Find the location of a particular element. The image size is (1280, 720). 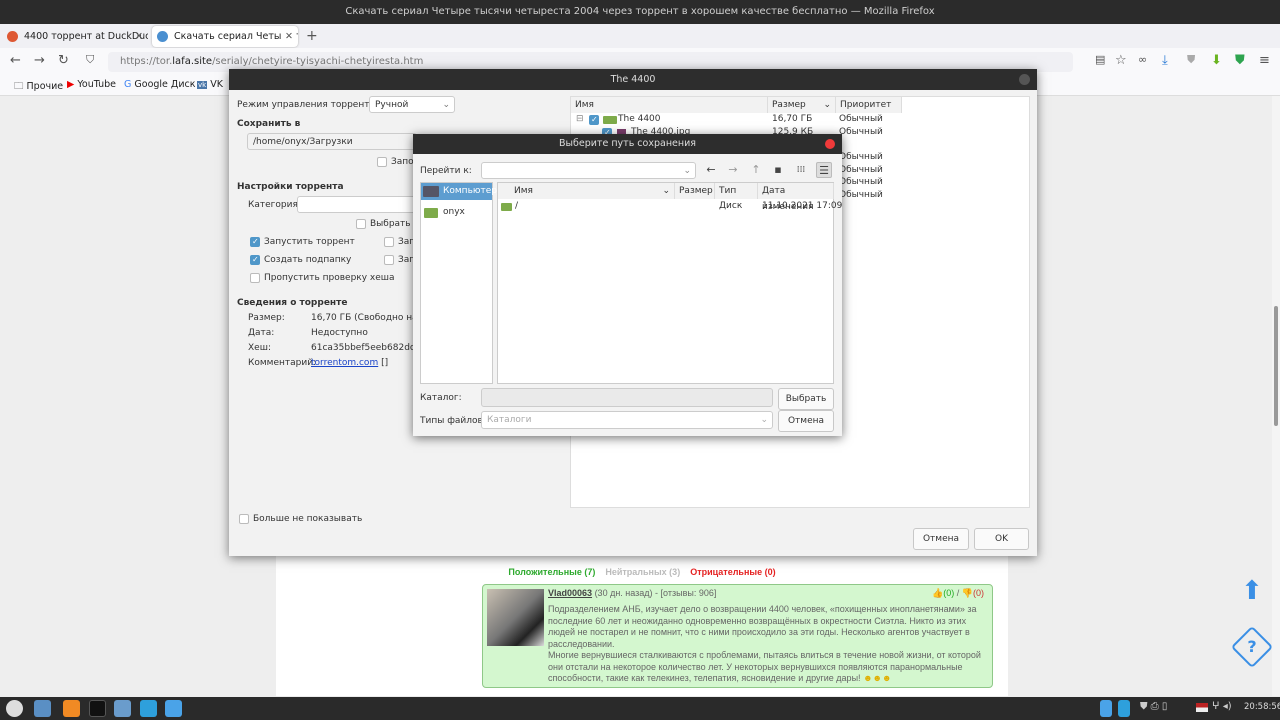

extension-arrow-icon: ⬇ is located at coordinates (1216, 60).